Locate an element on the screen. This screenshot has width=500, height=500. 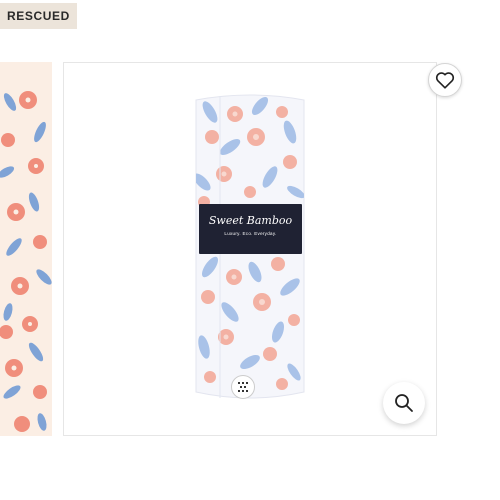
magnifier-icon is located at coordinates (404, 403).